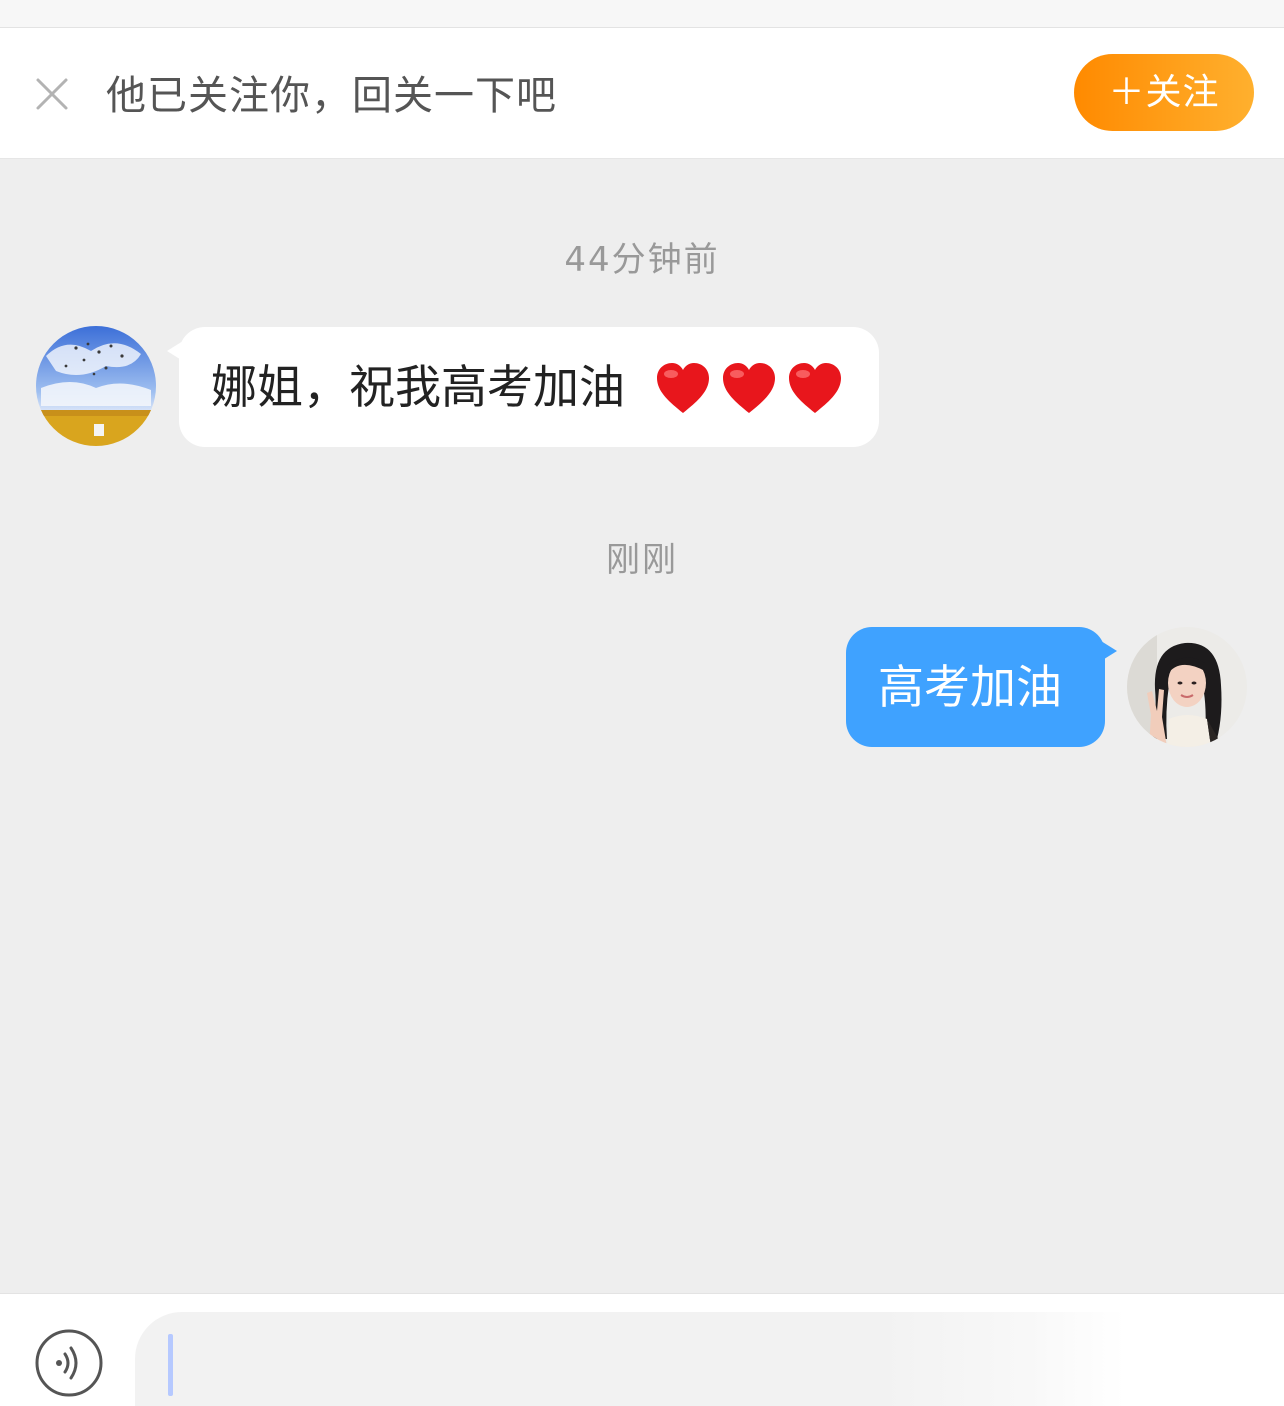 This screenshot has width=1284, height=1406. What do you see at coordinates (96, 386) in the screenshot?
I see `sender-avatar` at bounding box center [96, 386].